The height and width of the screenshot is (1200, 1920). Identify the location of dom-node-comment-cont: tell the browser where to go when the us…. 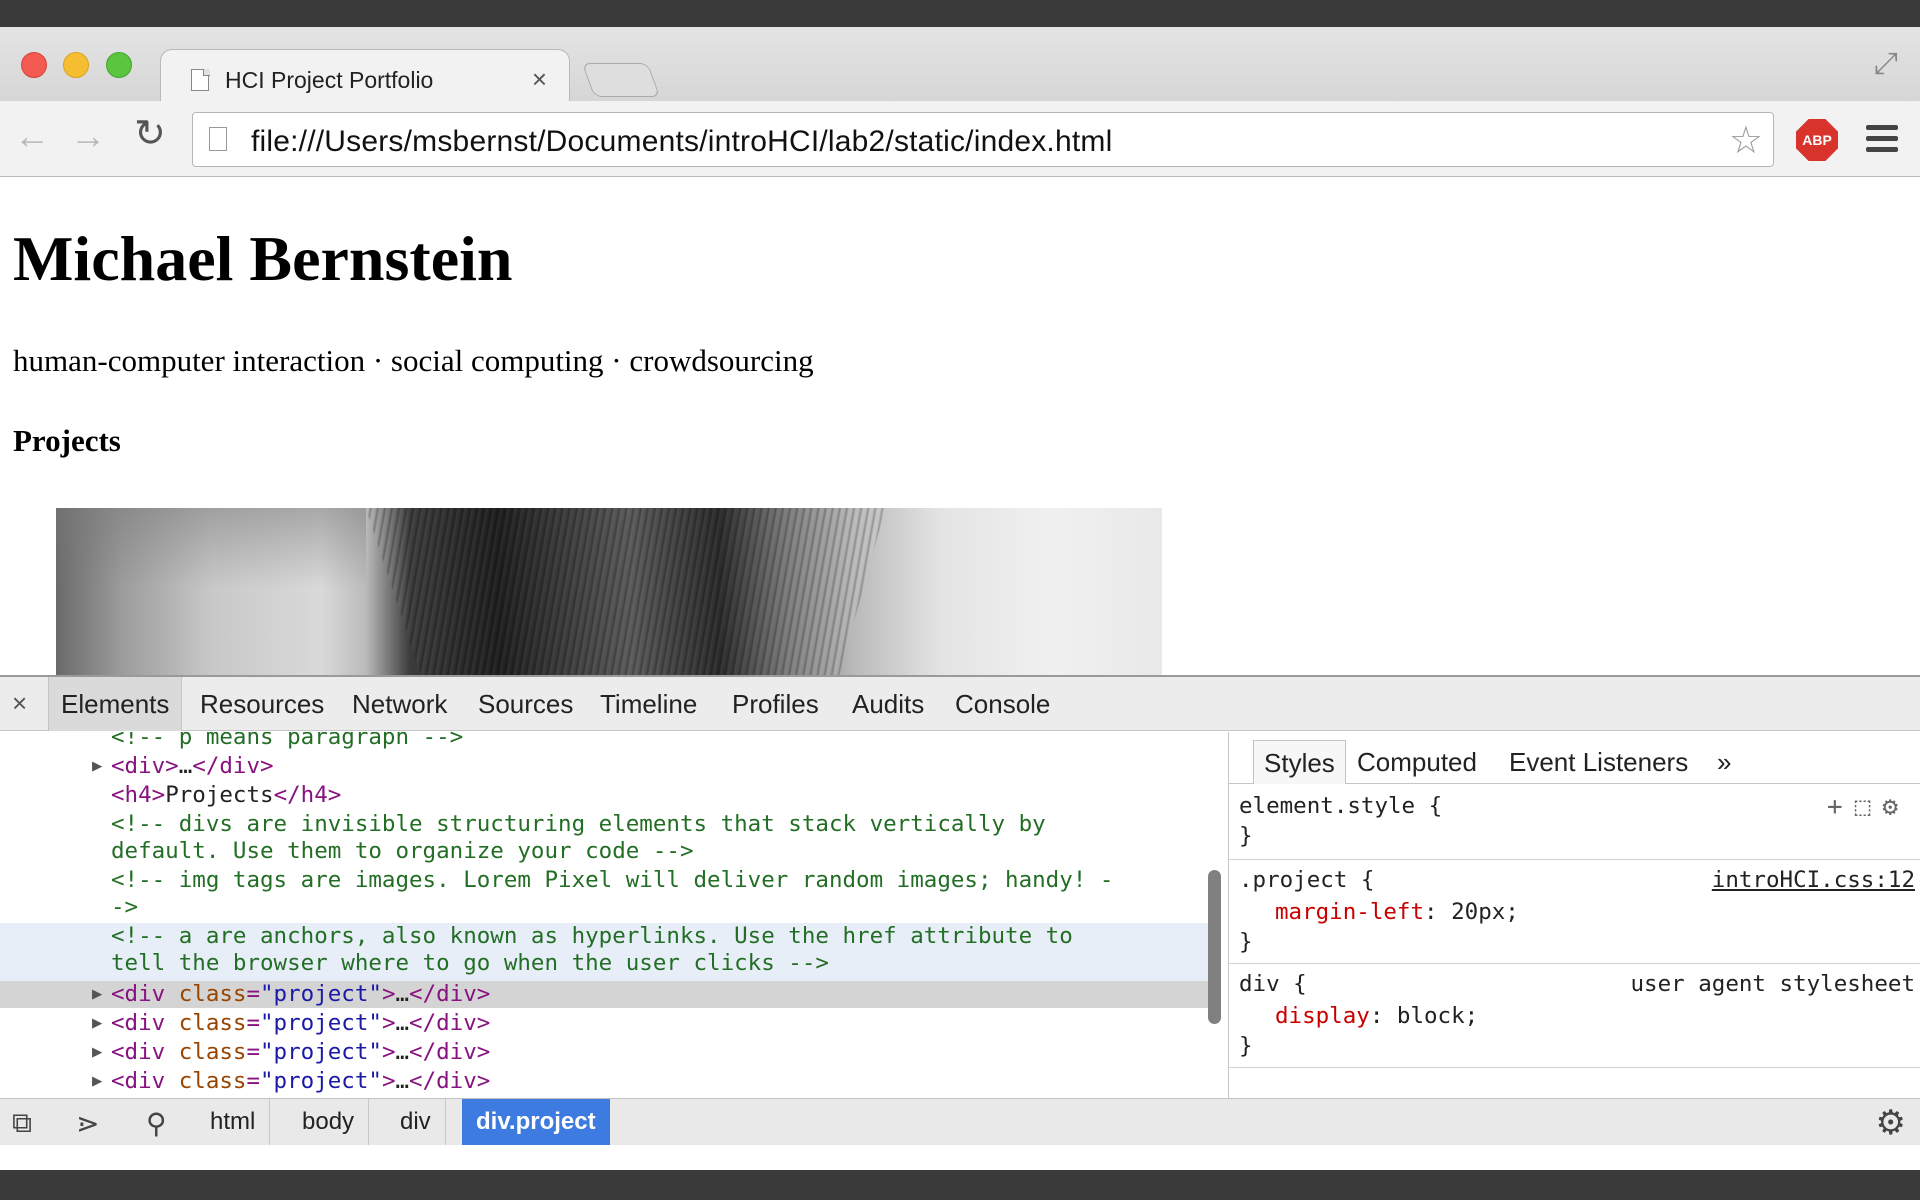
(606, 963).